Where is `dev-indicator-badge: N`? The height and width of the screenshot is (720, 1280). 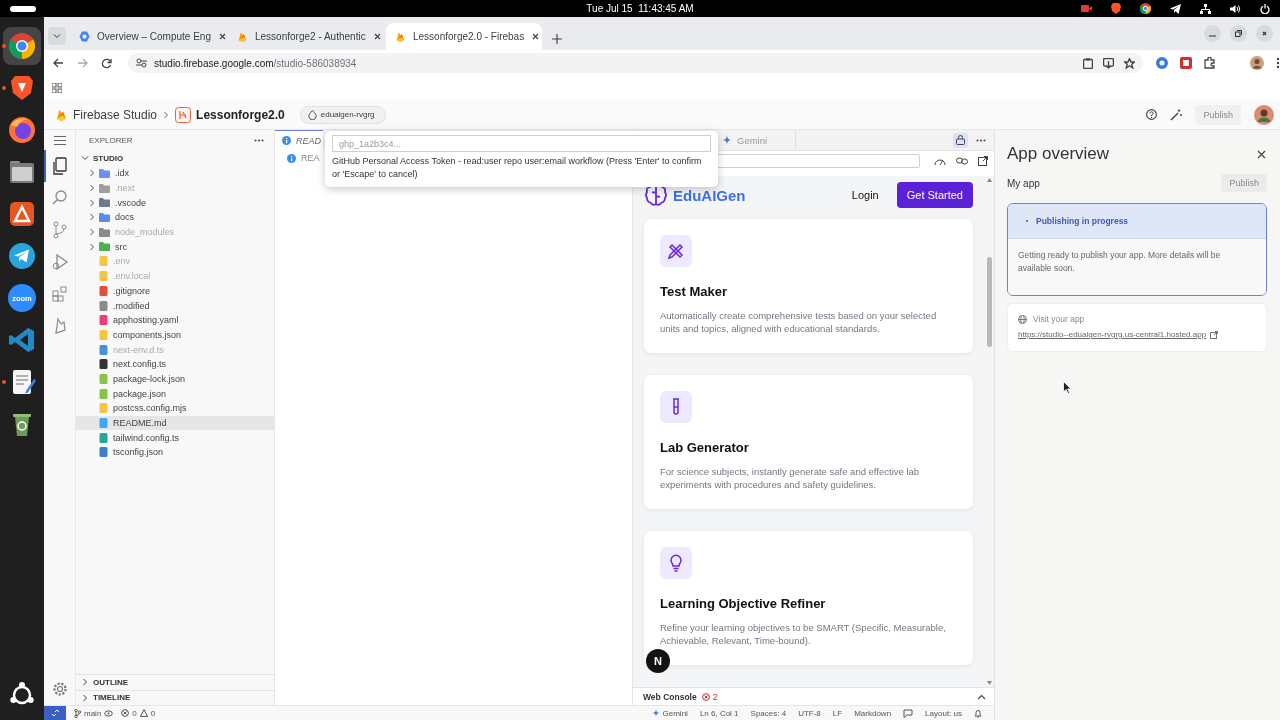 dev-indicator-badge: N is located at coordinates (658, 661).